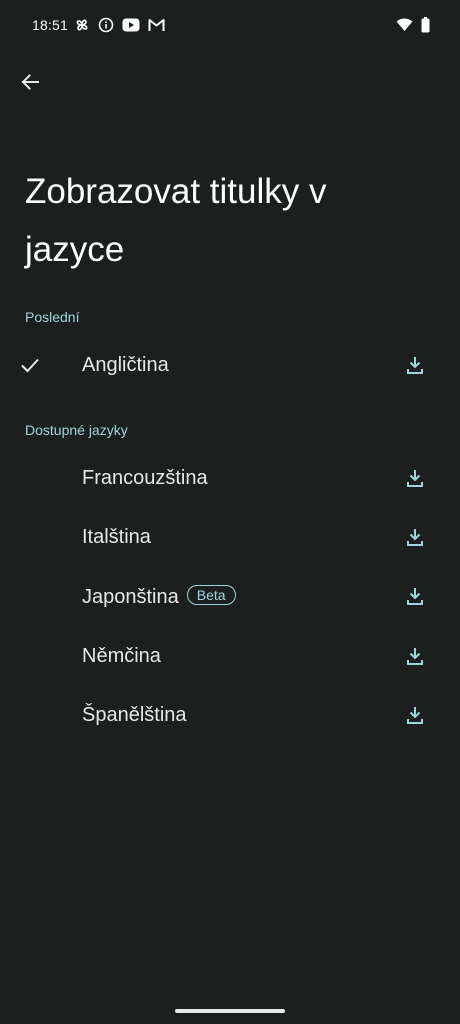 This screenshot has width=460, height=1024. What do you see at coordinates (119, 25) in the screenshot?
I see `notification-icons` at bounding box center [119, 25].